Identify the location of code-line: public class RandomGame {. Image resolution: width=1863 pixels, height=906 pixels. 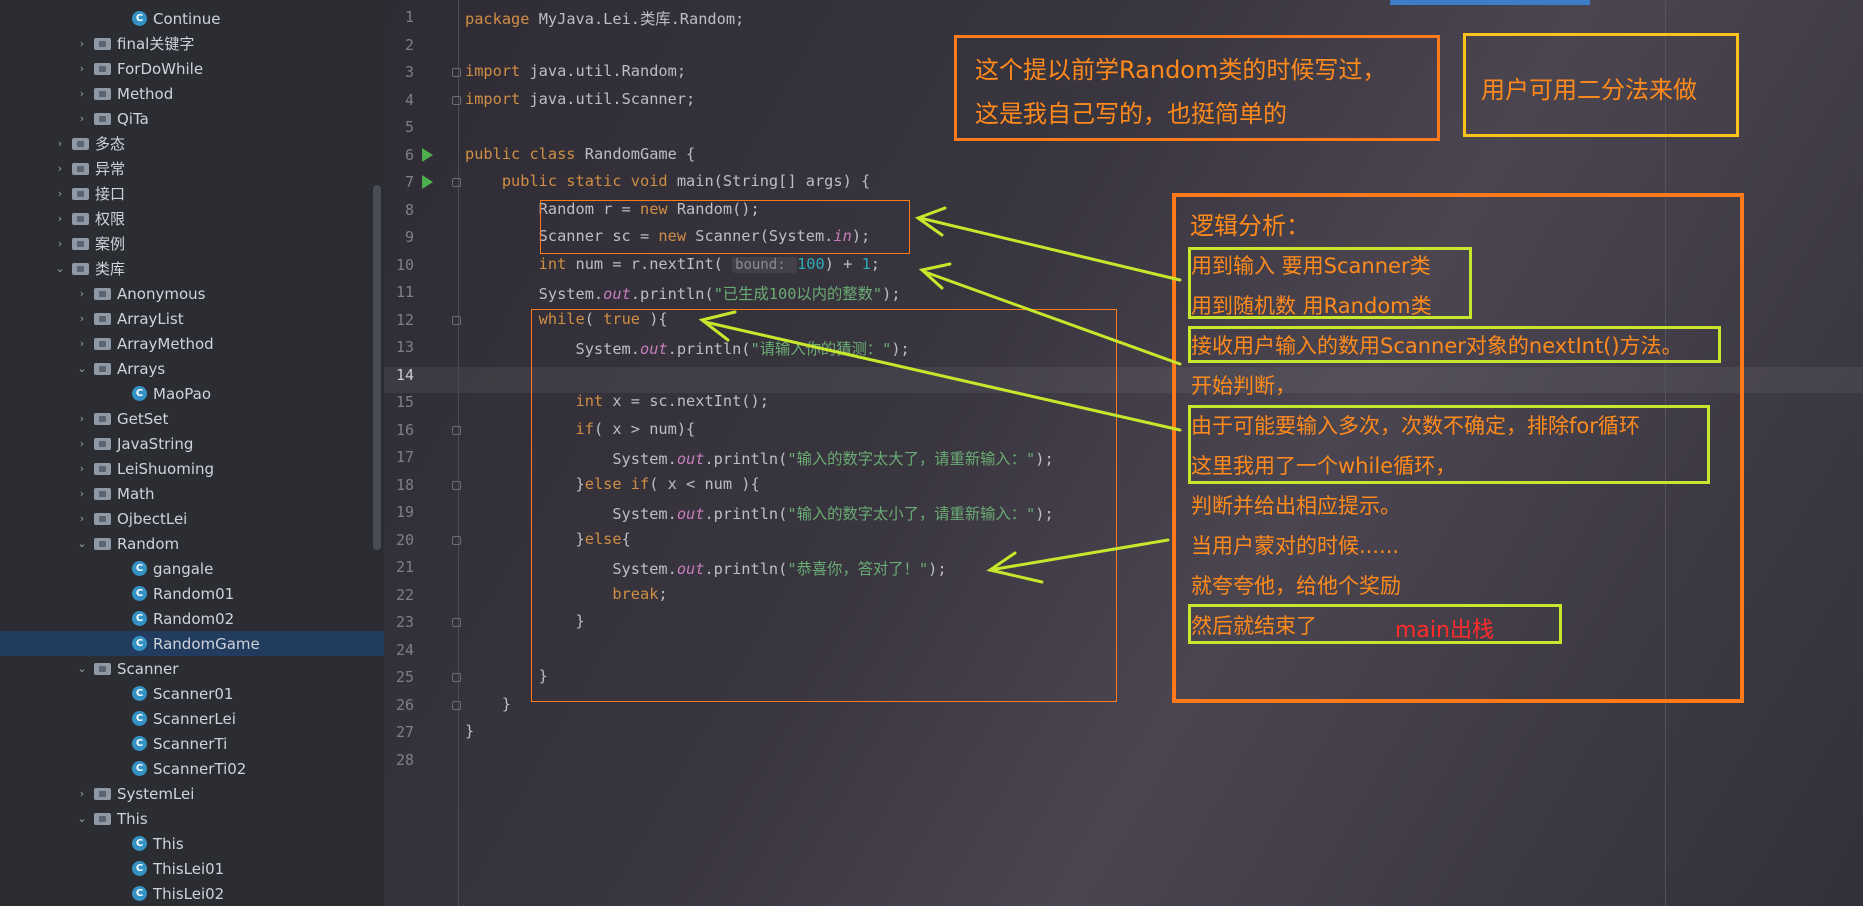
(580, 154).